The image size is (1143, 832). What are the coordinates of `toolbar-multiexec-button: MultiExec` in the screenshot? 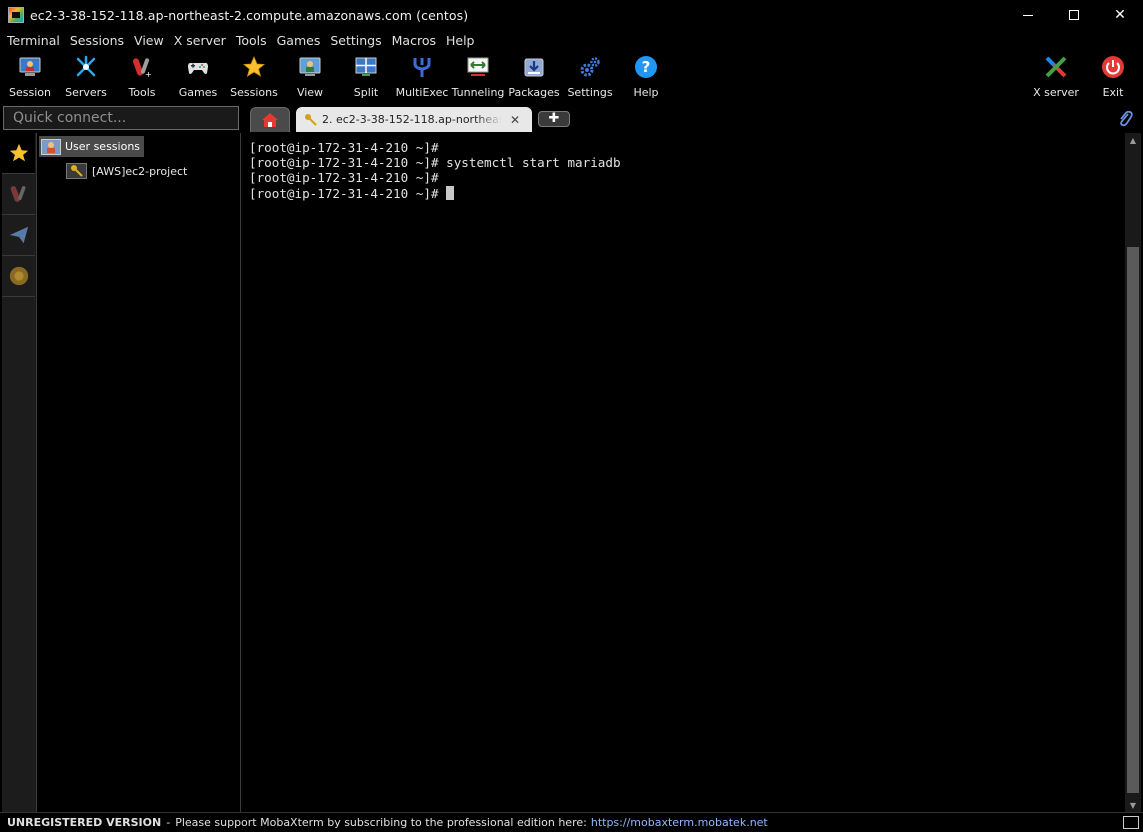 It's located at (422, 76).